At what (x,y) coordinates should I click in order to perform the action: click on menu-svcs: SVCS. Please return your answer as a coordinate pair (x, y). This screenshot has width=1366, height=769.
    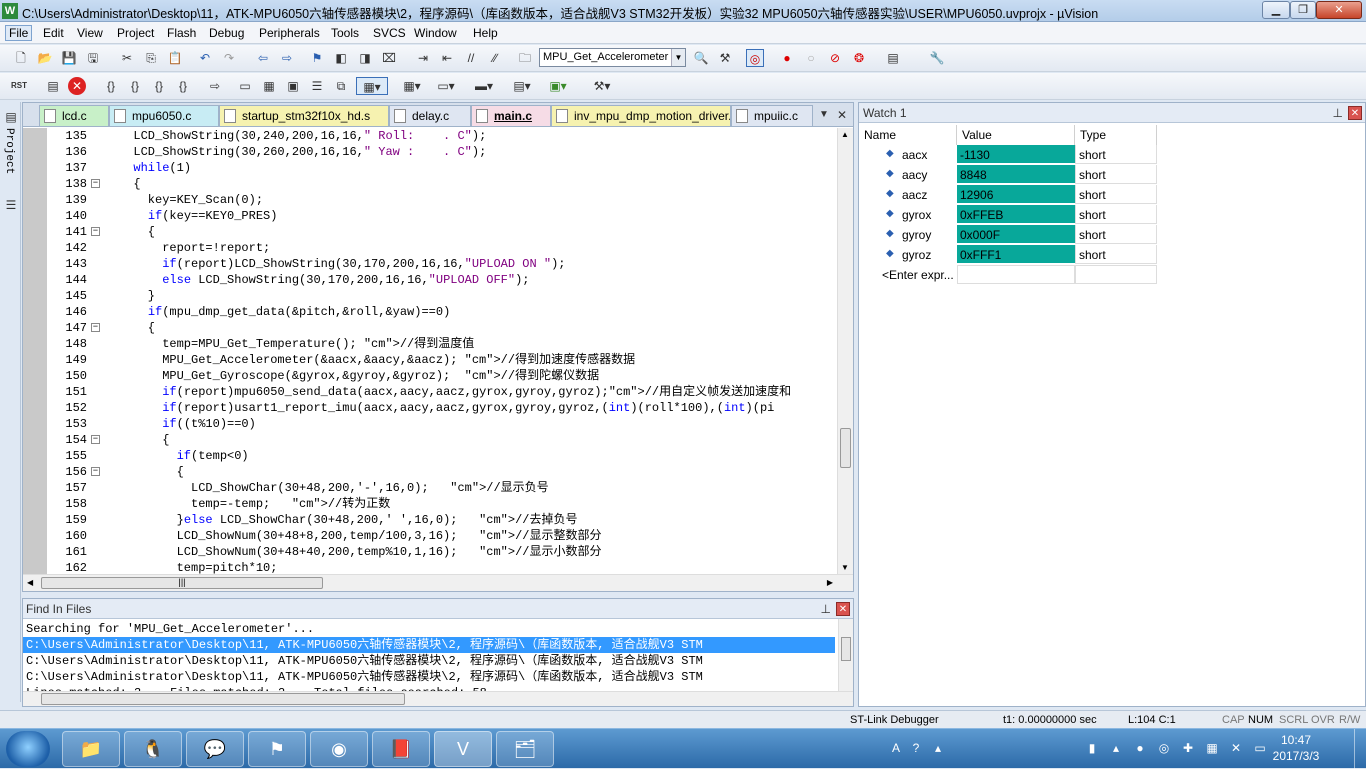
    Looking at the image, I should click on (389, 33).